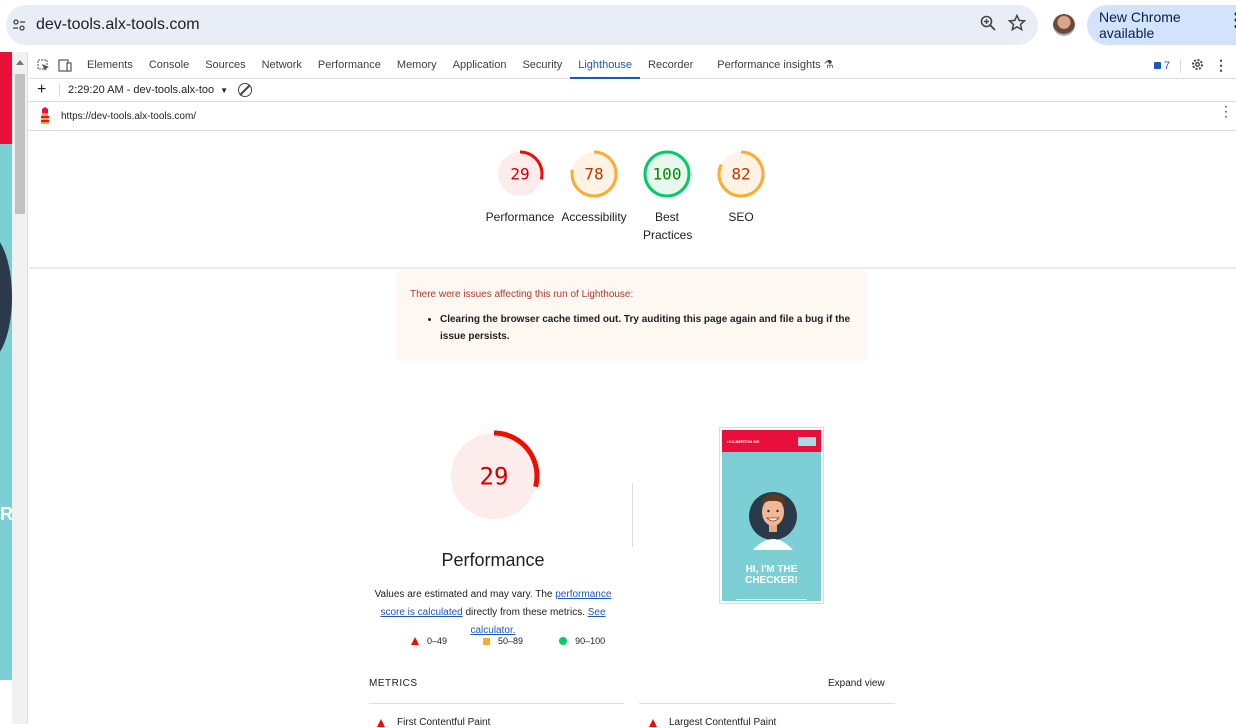  Describe the element at coordinates (480, 65) in the screenshot. I see `tab-application: Application` at that location.